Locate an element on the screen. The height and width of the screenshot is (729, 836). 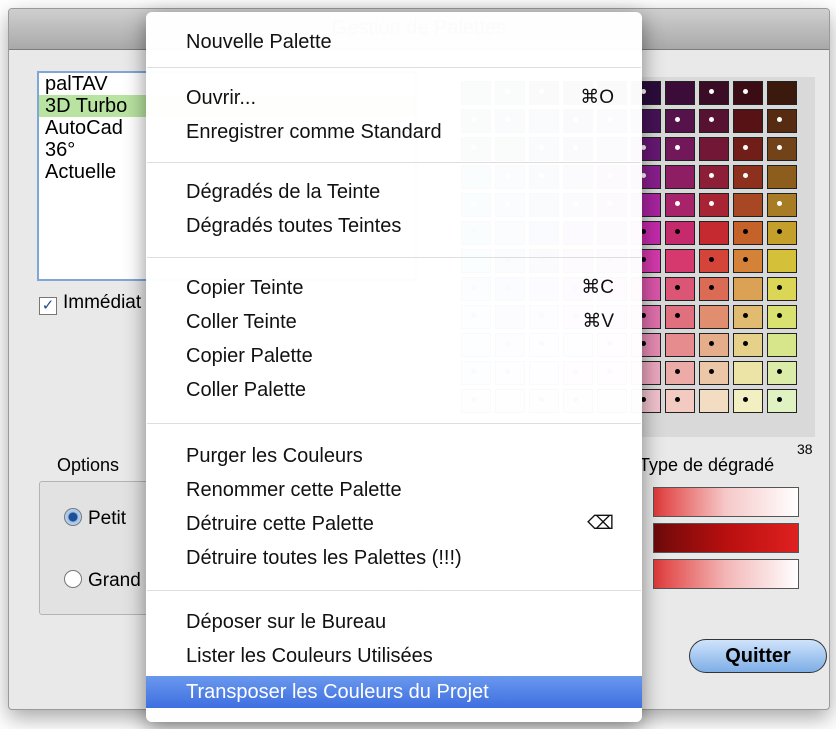
menu-item-drop-on-desktop: Déposer sur le Bureau is located at coordinates (394, 622).